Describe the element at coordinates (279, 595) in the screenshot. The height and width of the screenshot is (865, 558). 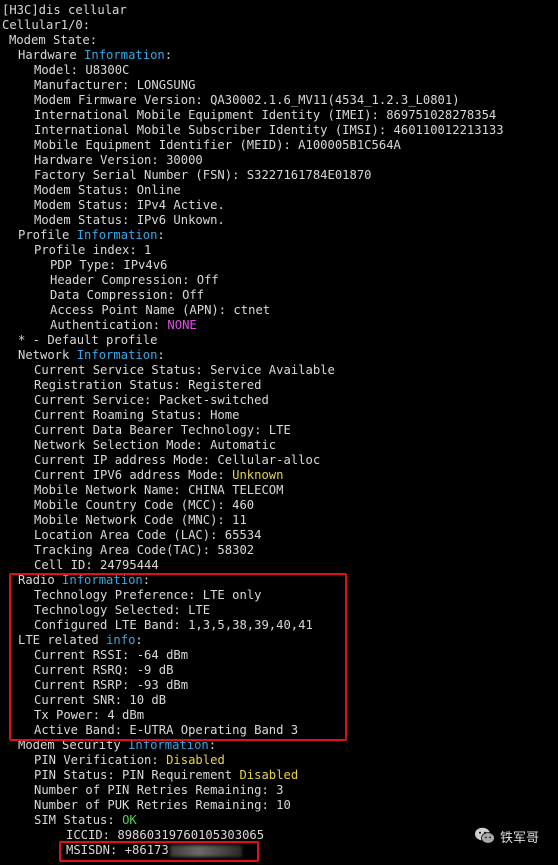
I see `terminal-line: Technology Preference: LTE only` at that location.